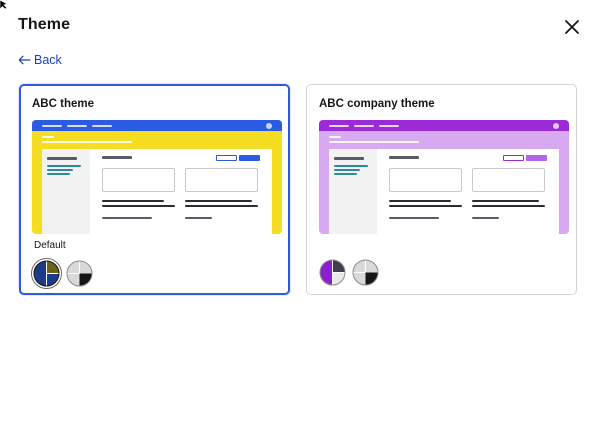 The height and width of the screenshot is (442, 600). I want to click on theme-card-title: ABC company theme, so click(377, 104).